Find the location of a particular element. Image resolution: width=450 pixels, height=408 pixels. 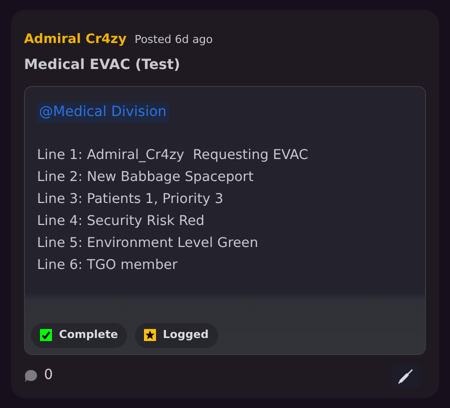

comment-icon is located at coordinates (31, 375).